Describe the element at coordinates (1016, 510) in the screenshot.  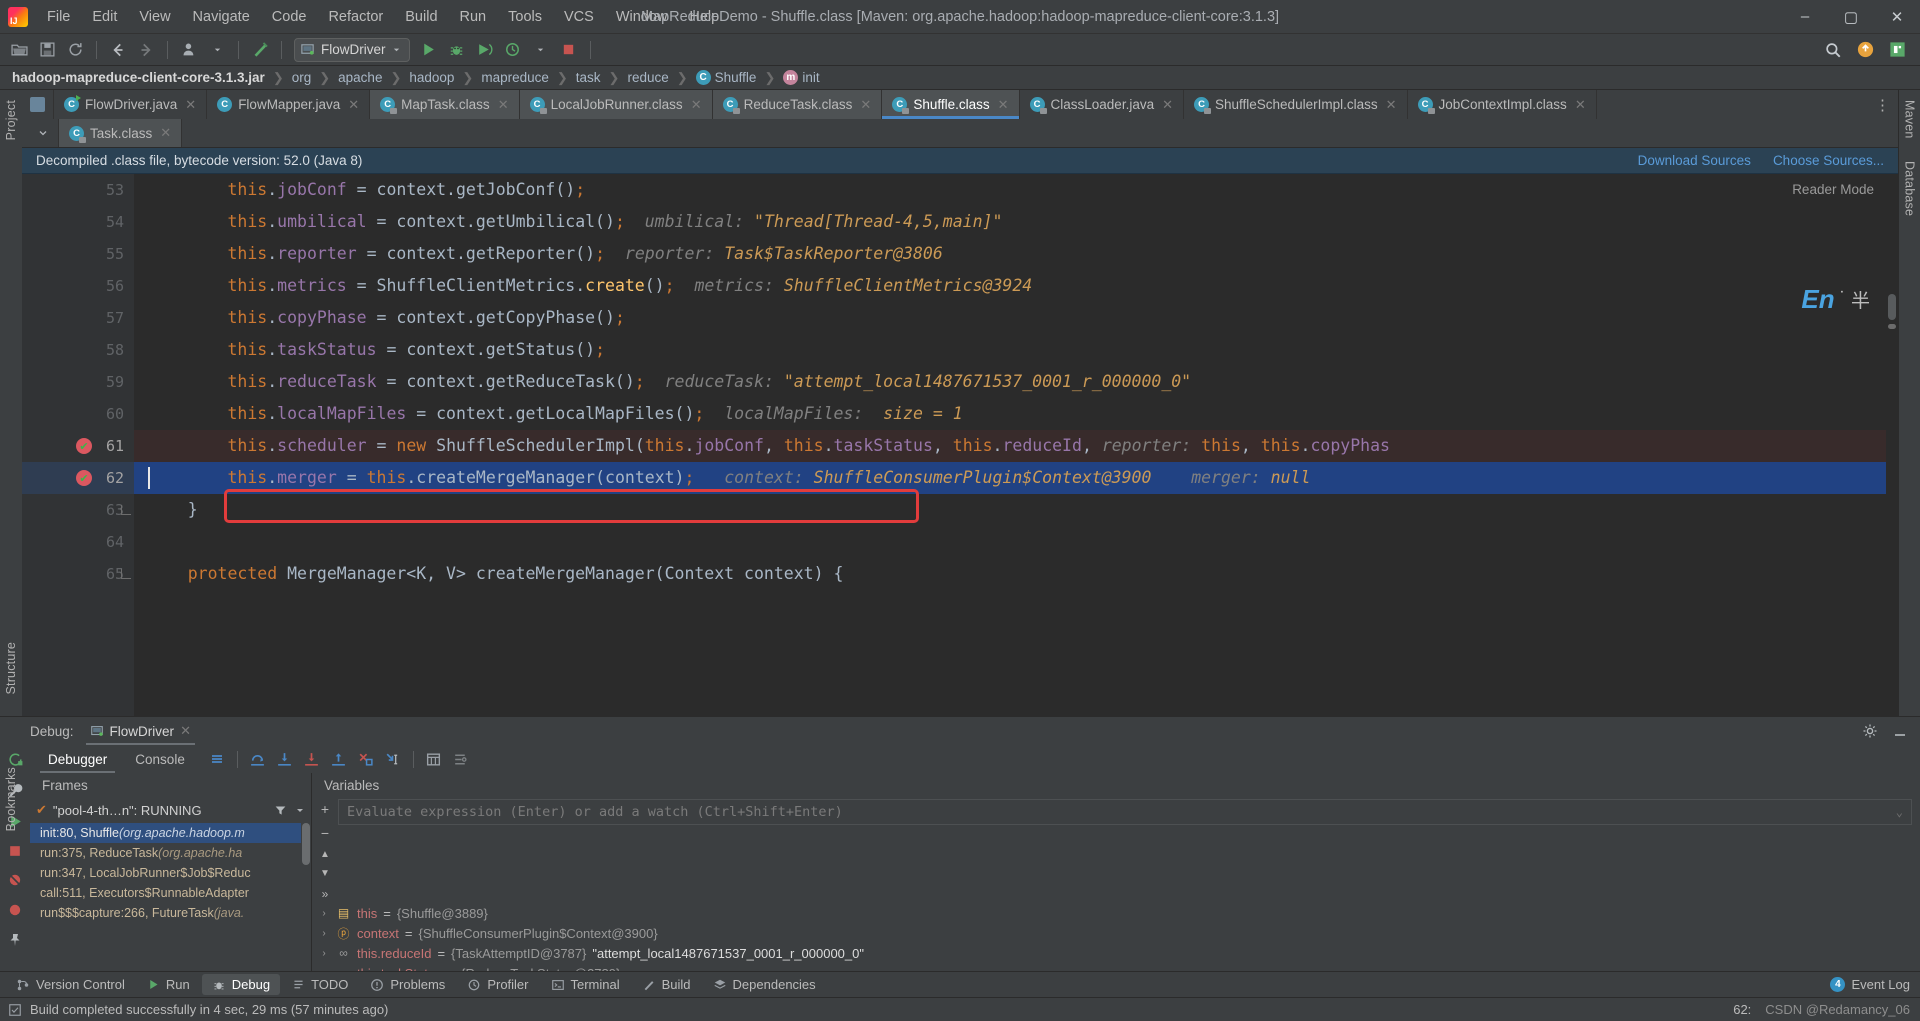
I see `code-line-63: }` at that location.